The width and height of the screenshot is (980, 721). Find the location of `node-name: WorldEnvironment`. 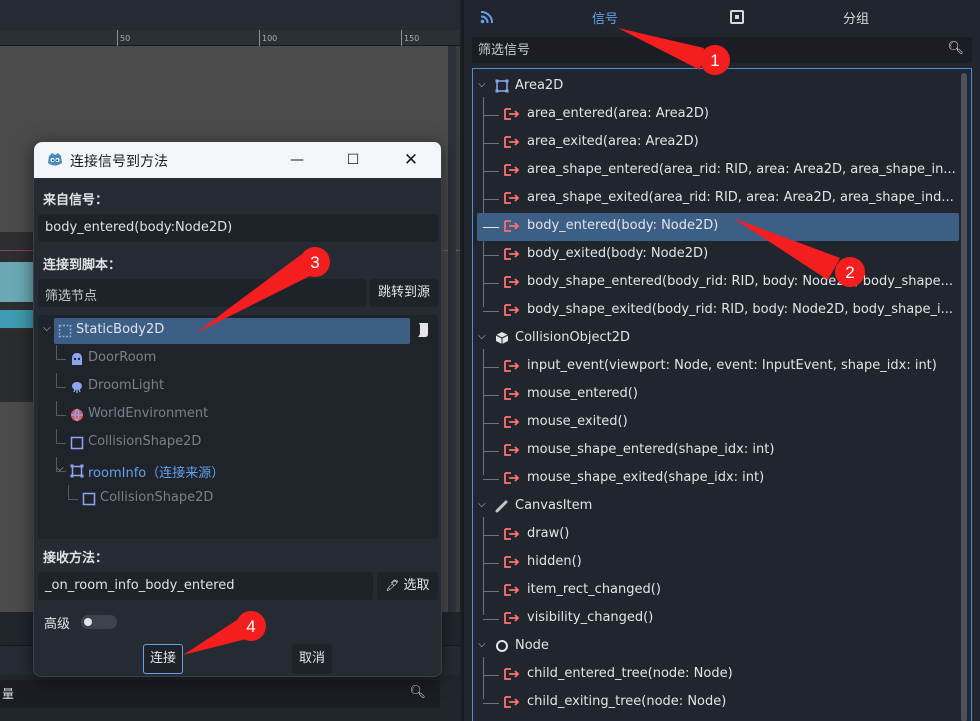

node-name: WorldEnvironment is located at coordinates (148, 413).